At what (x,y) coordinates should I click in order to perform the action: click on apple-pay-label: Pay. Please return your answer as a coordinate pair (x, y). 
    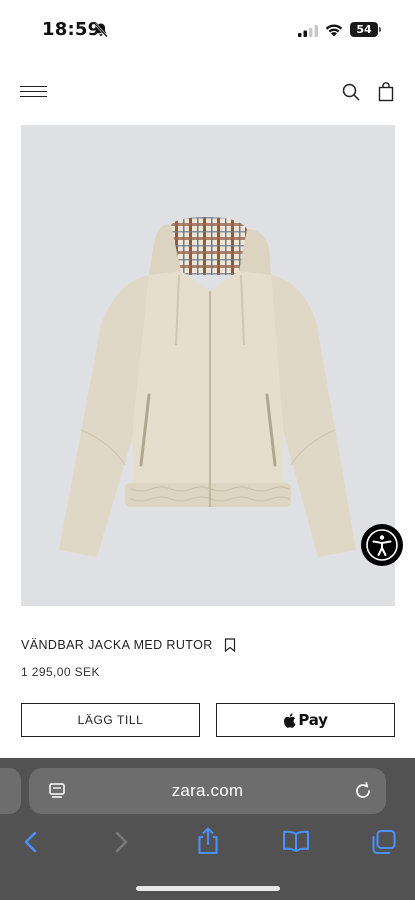
    Looking at the image, I should click on (313, 720).